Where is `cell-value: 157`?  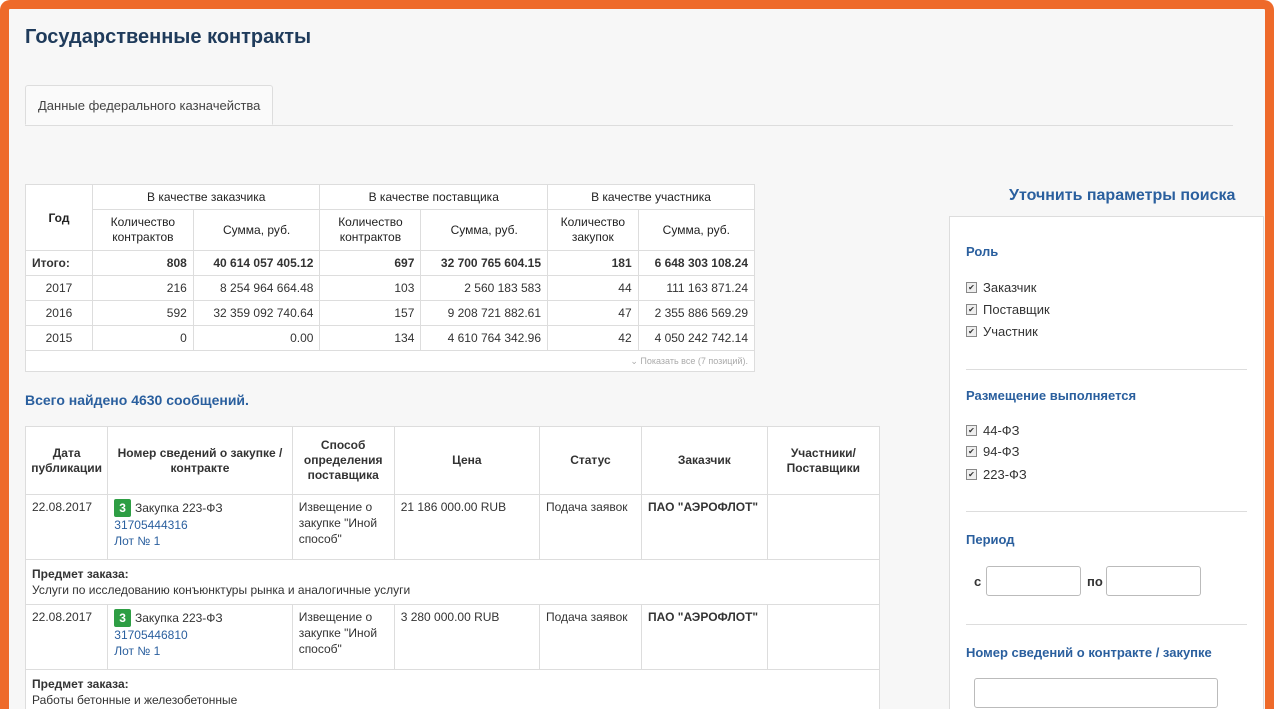
cell-value: 157 is located at coordinates (370, 313).